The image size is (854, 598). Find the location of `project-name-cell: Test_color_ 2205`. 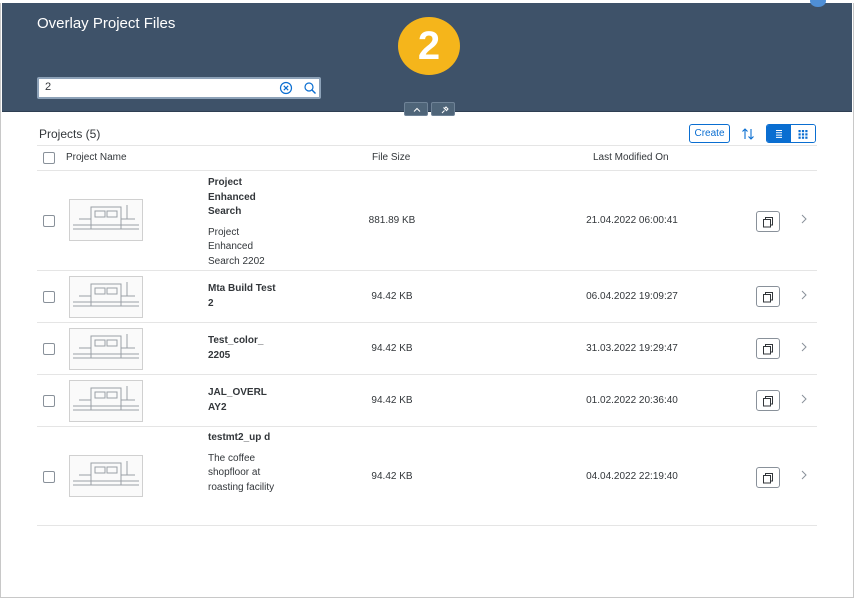

project-name-cell: Test_color_ 2205 is located at coordinates (242, 348).